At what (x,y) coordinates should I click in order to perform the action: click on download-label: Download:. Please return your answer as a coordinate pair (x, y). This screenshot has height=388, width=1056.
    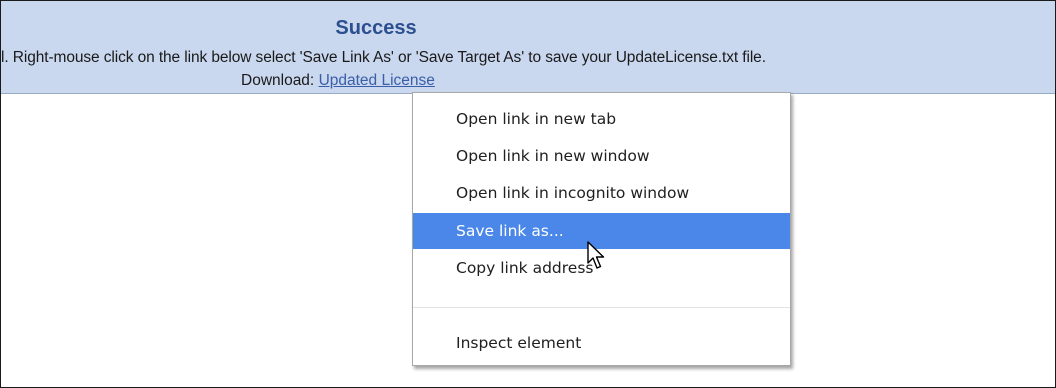
    Looking at the image, I should click on (278, 80).